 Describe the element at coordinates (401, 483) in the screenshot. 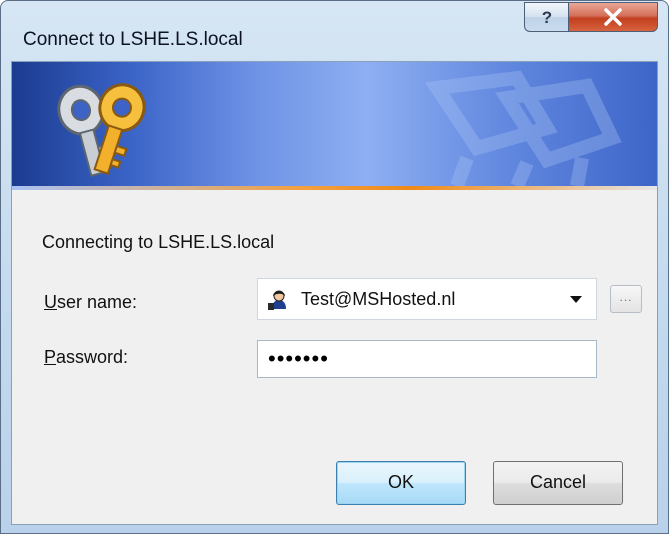

I see `ok-button: OK` at that location.